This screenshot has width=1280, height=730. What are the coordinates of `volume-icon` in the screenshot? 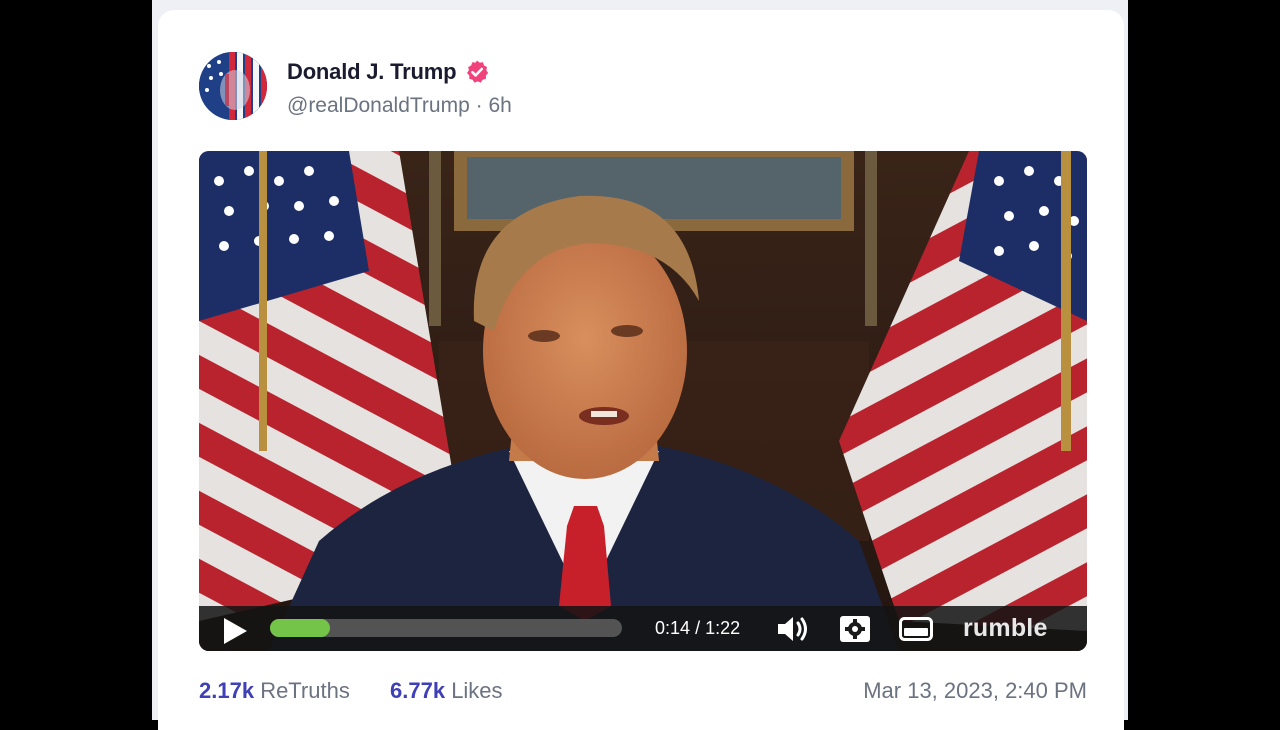 It's located at (793, 629).